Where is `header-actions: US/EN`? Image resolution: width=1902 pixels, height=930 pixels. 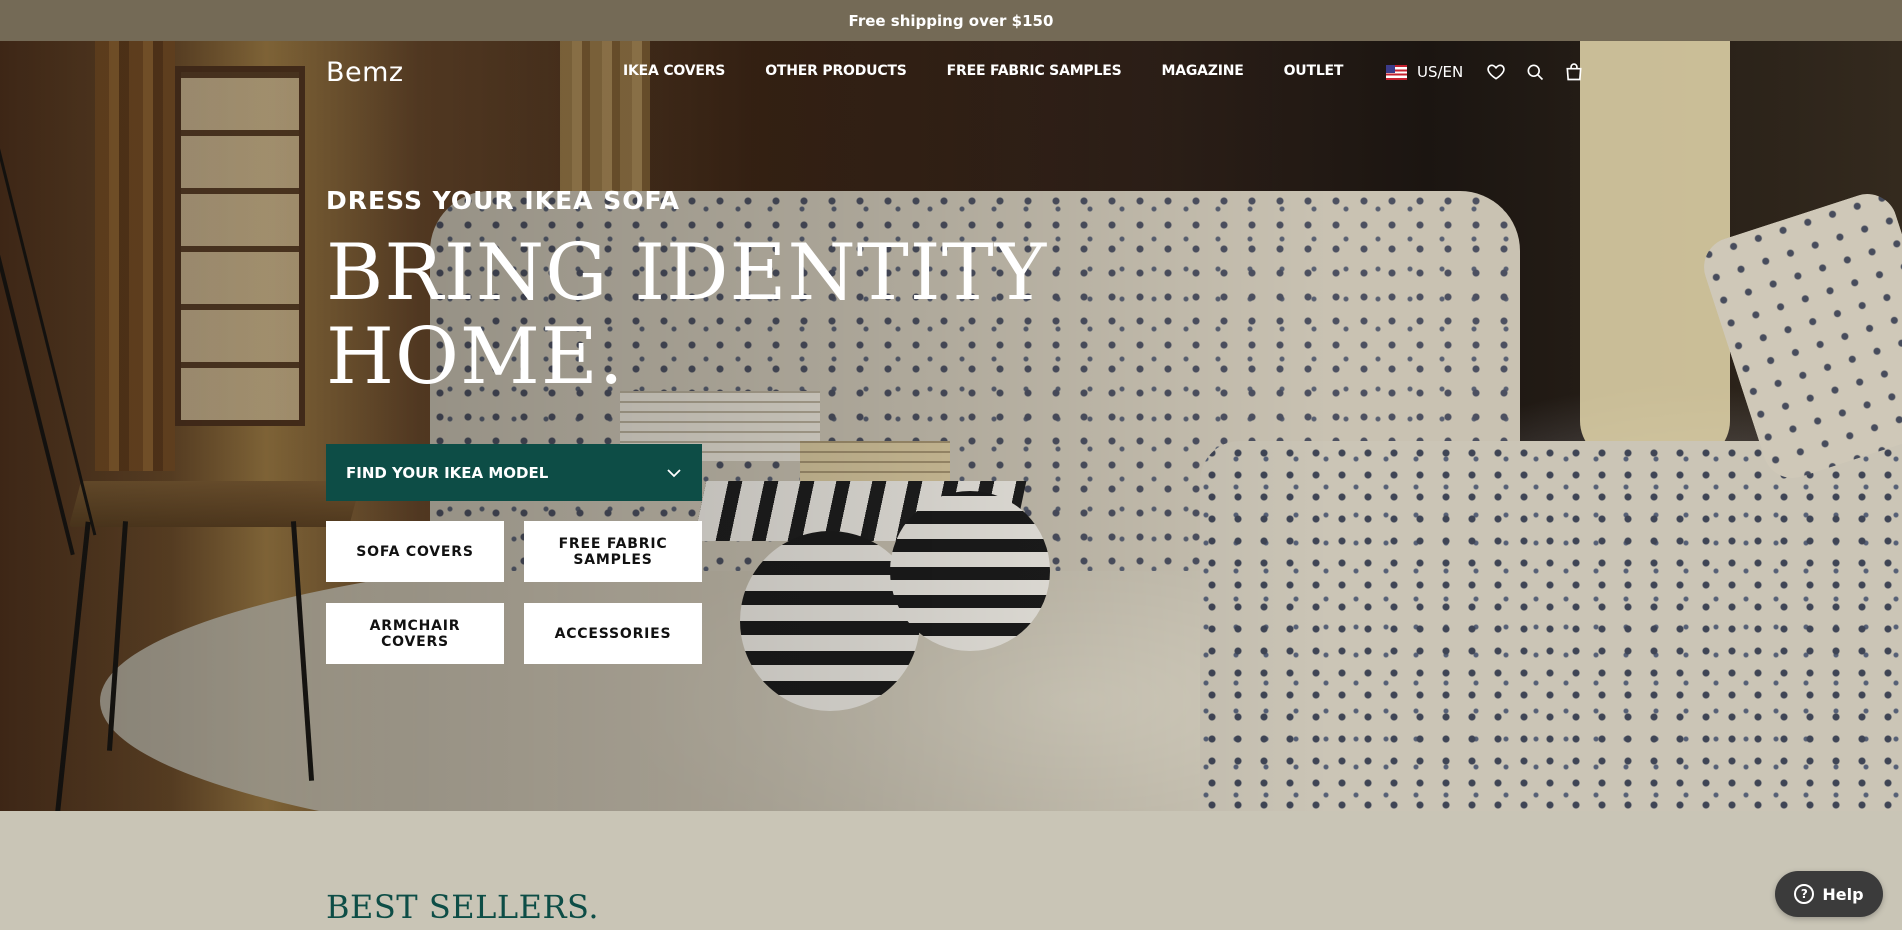 header-actions: US/EN is located at coordinates (1494, 72).